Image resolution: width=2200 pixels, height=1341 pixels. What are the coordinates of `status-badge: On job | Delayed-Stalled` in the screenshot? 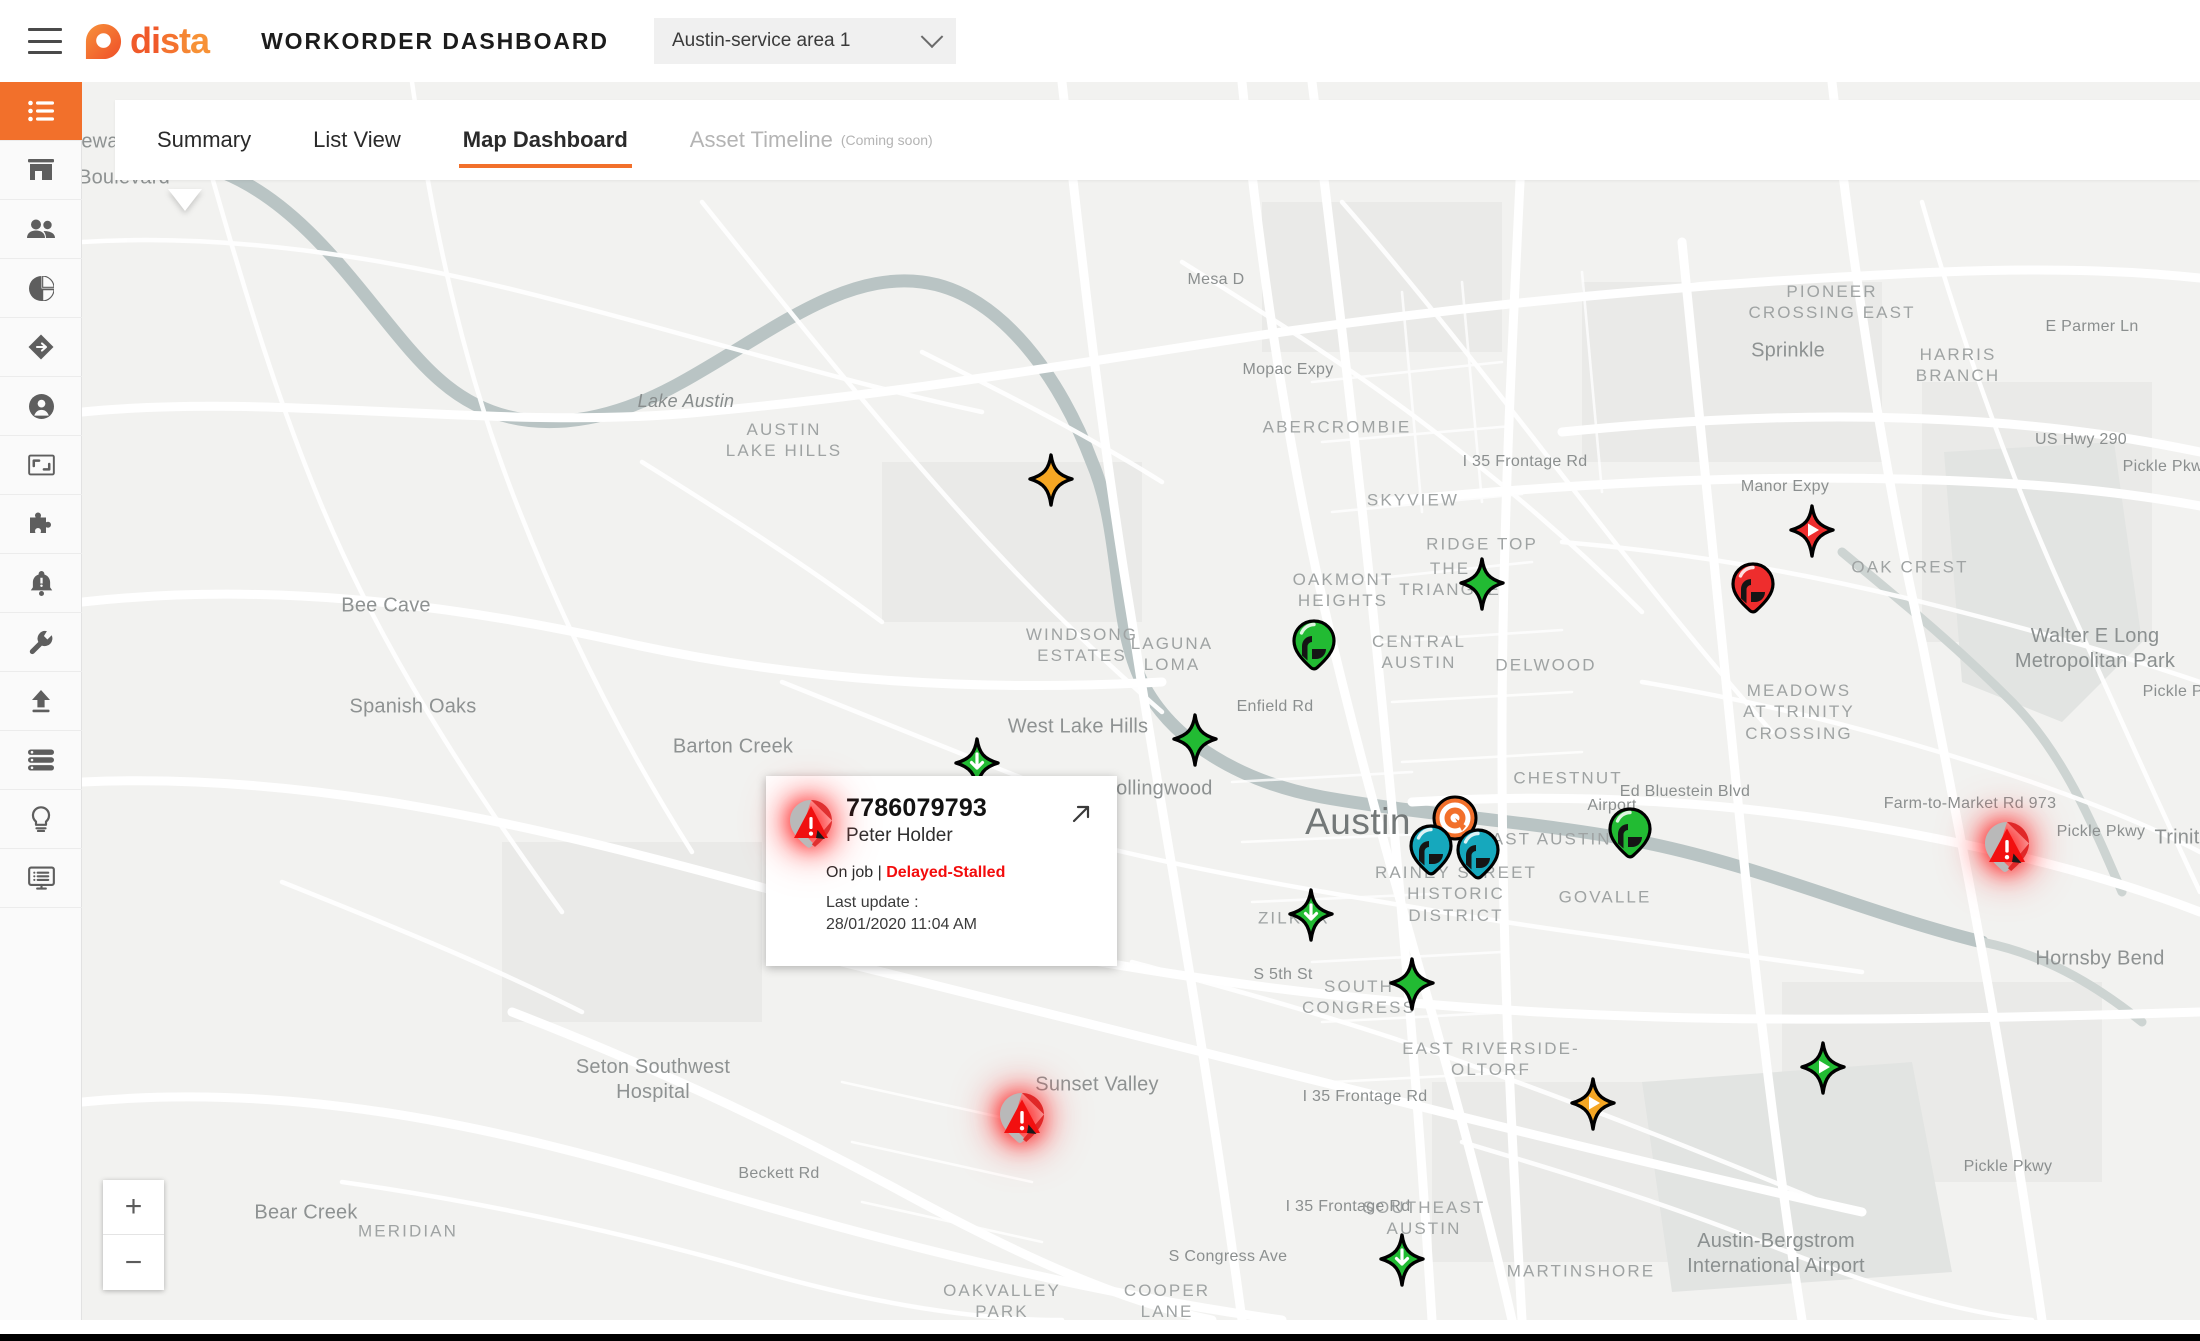 It's located at (971, 873).